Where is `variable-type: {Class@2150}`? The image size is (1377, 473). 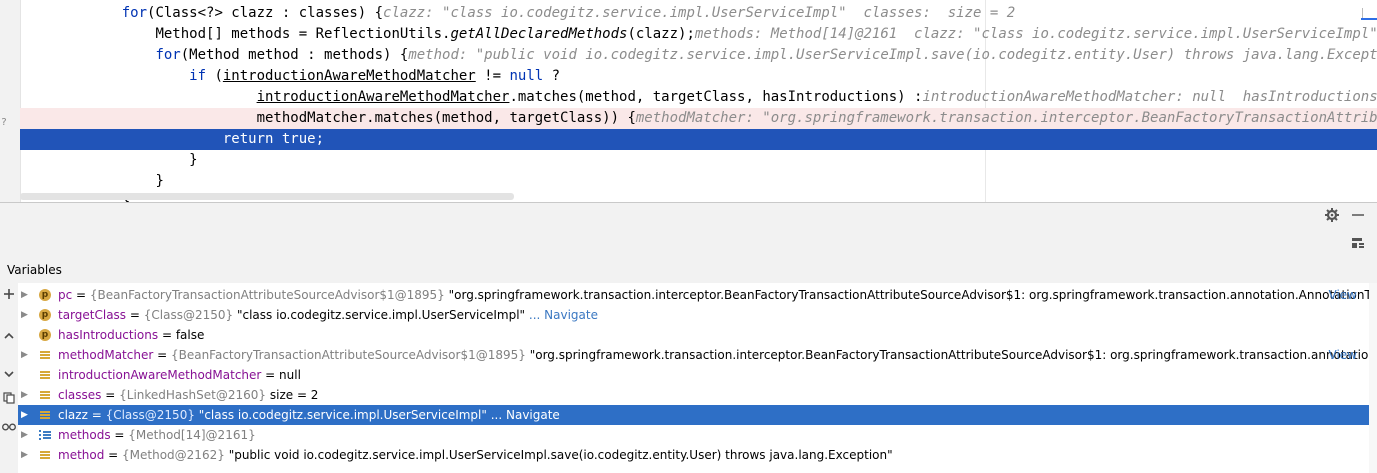
variable-type: {Class@2150} is located at coordinates (150, 415).